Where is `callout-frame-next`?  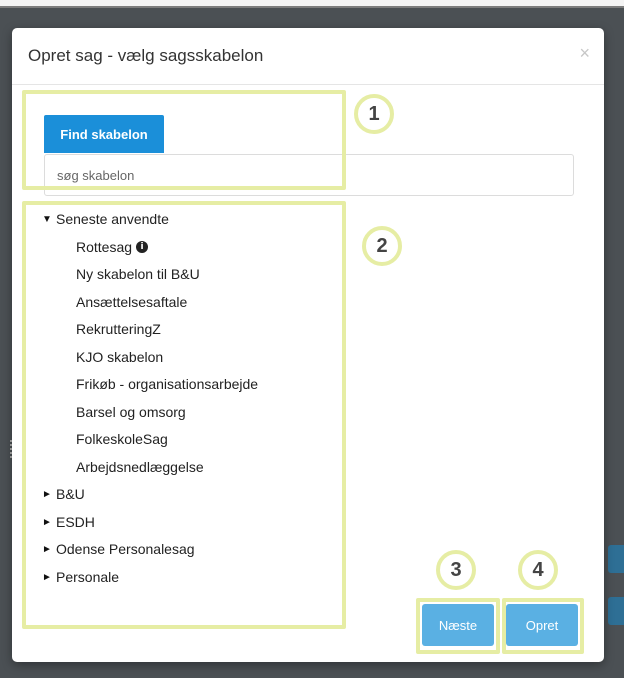 callout-frame-next is located at coordinates (458, 626).